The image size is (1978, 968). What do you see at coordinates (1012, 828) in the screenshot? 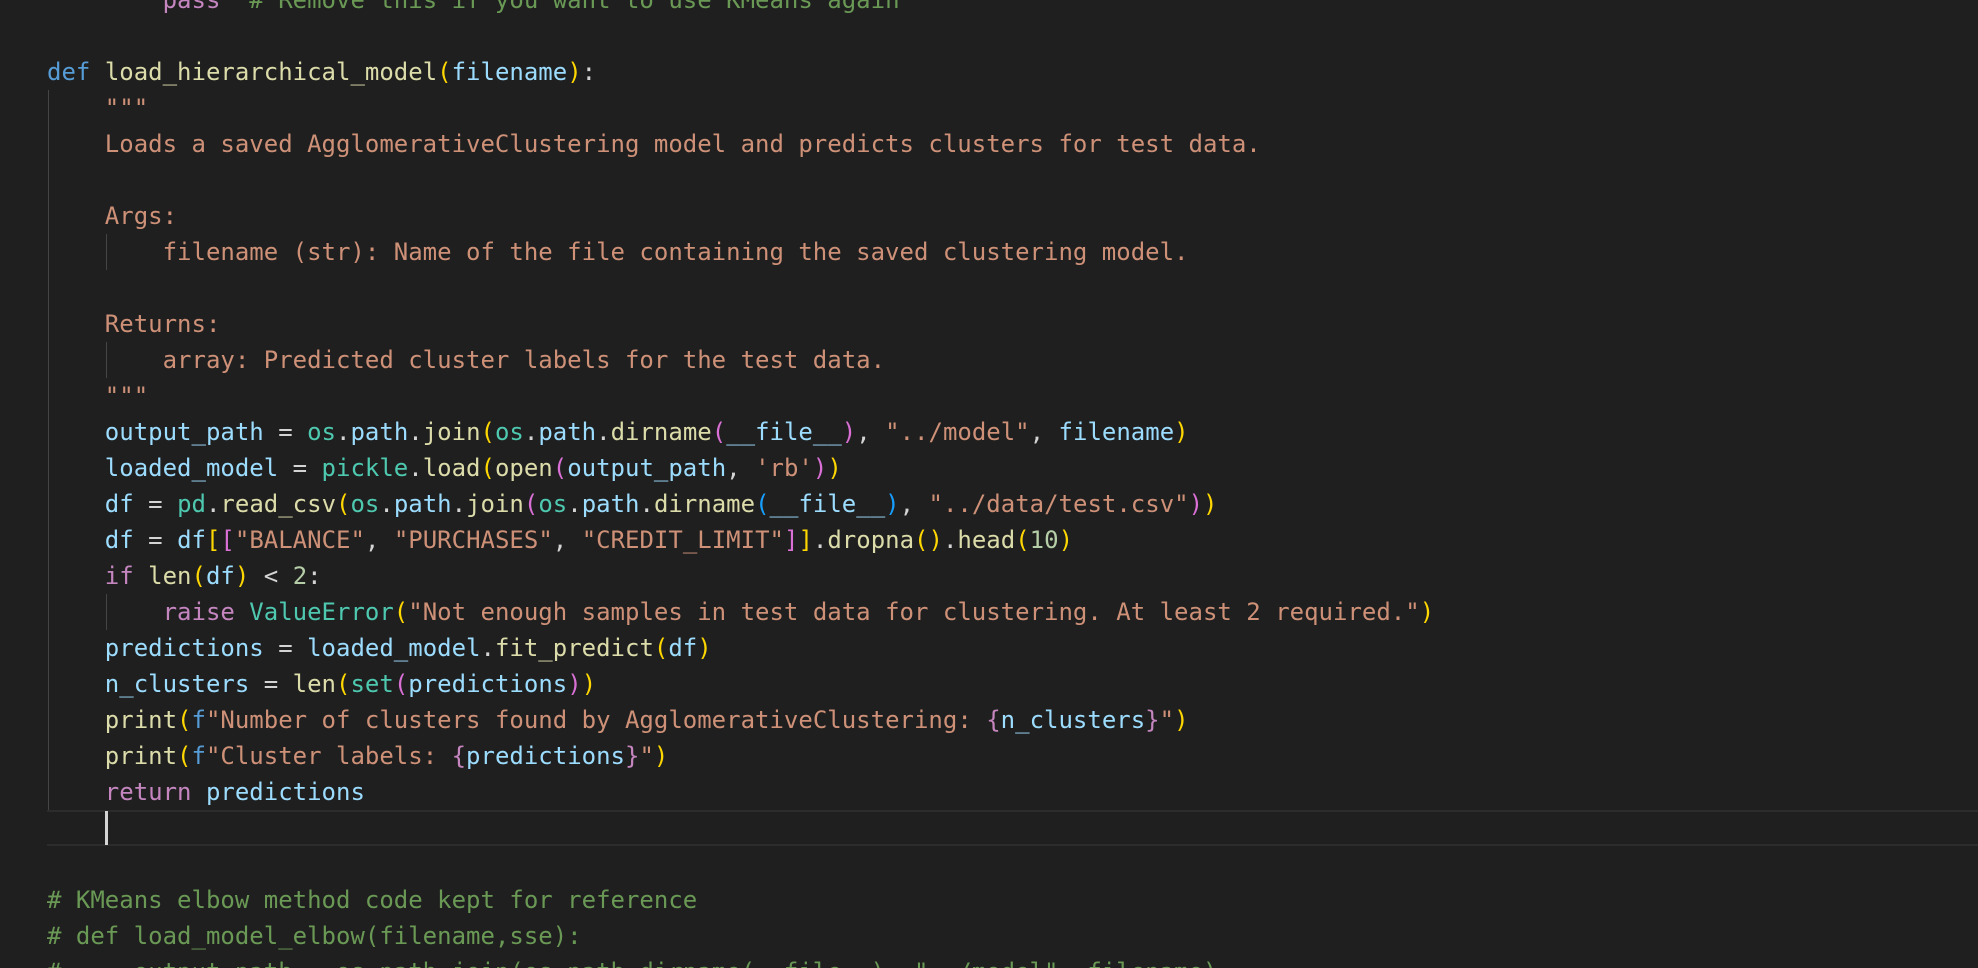
I see `code-line-current` at bounding box center [1012, 828].